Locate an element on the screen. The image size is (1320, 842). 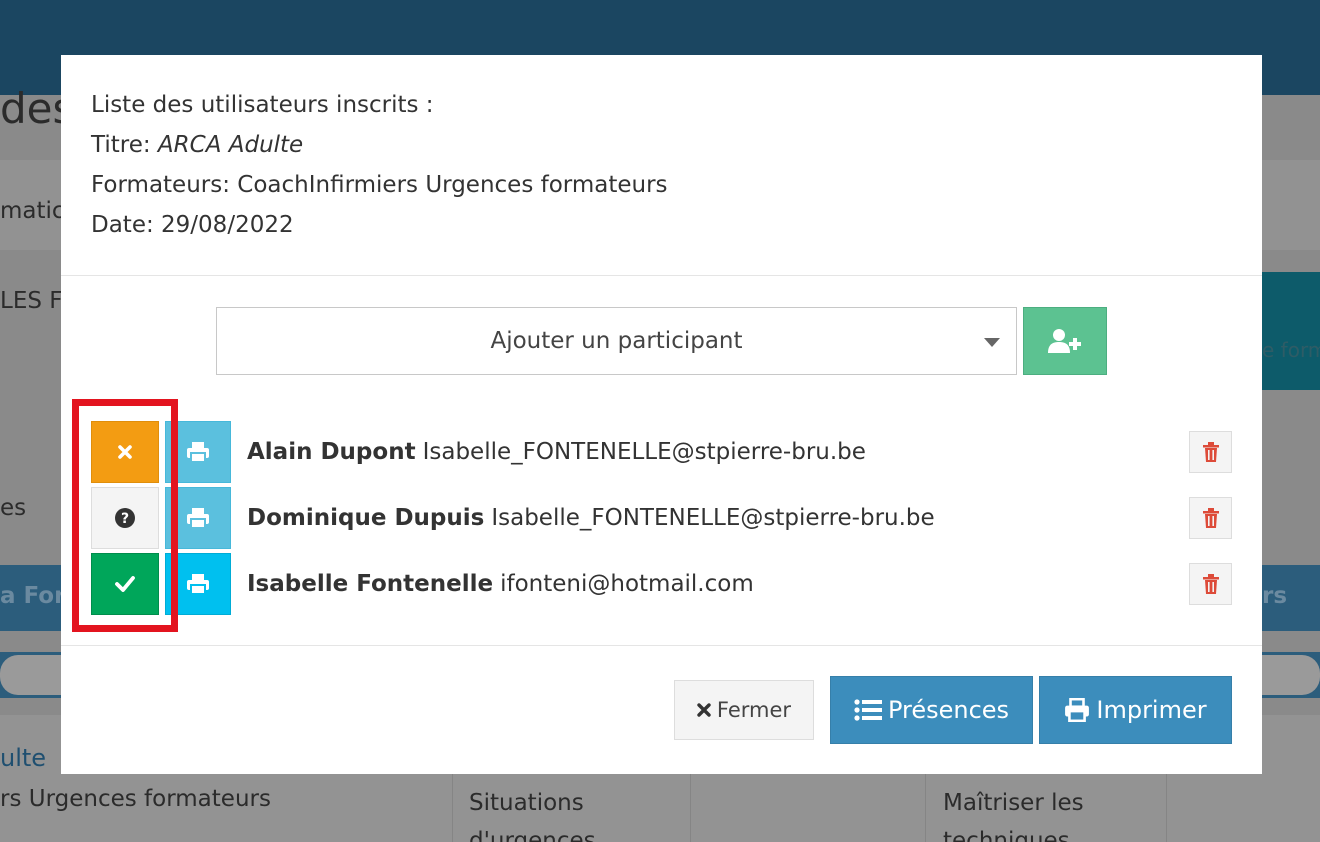
user-plus-icon is located at coordinates (1064, 341).